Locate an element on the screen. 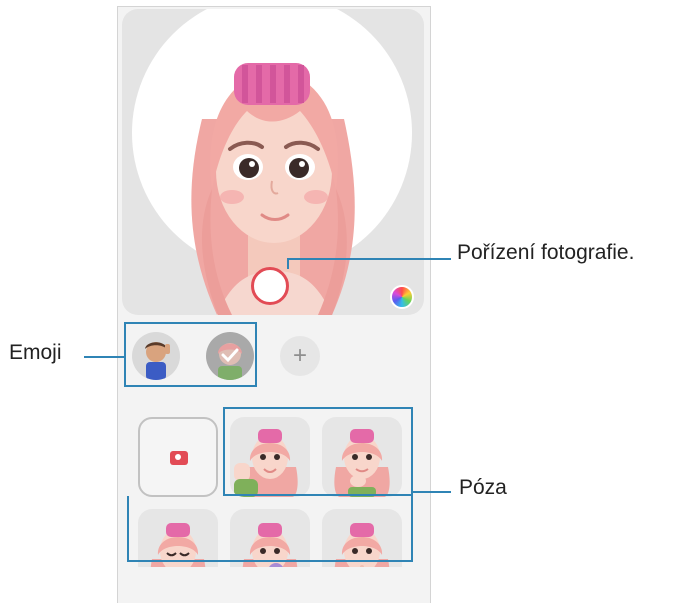  pose-highlight-box-top is located at coordinates (318, 451).